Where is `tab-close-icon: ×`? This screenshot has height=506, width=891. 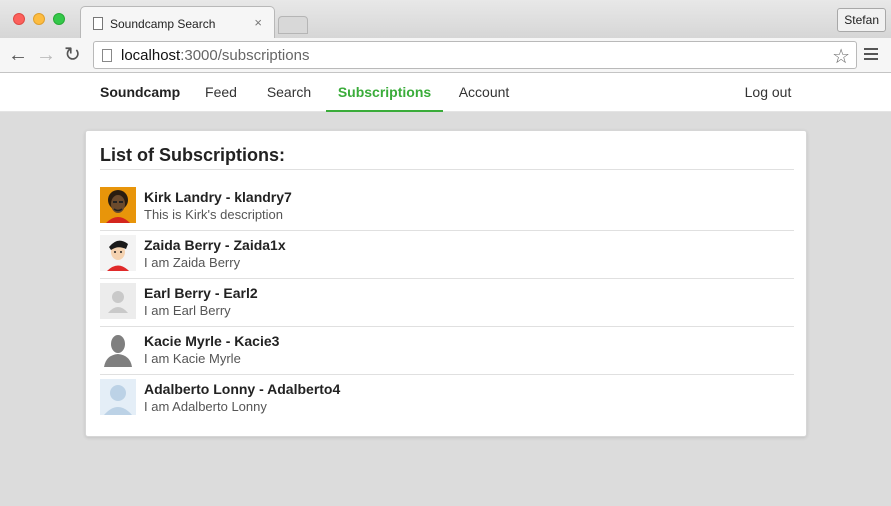 tab-close-icon: × is located at coordinates (258, 22).